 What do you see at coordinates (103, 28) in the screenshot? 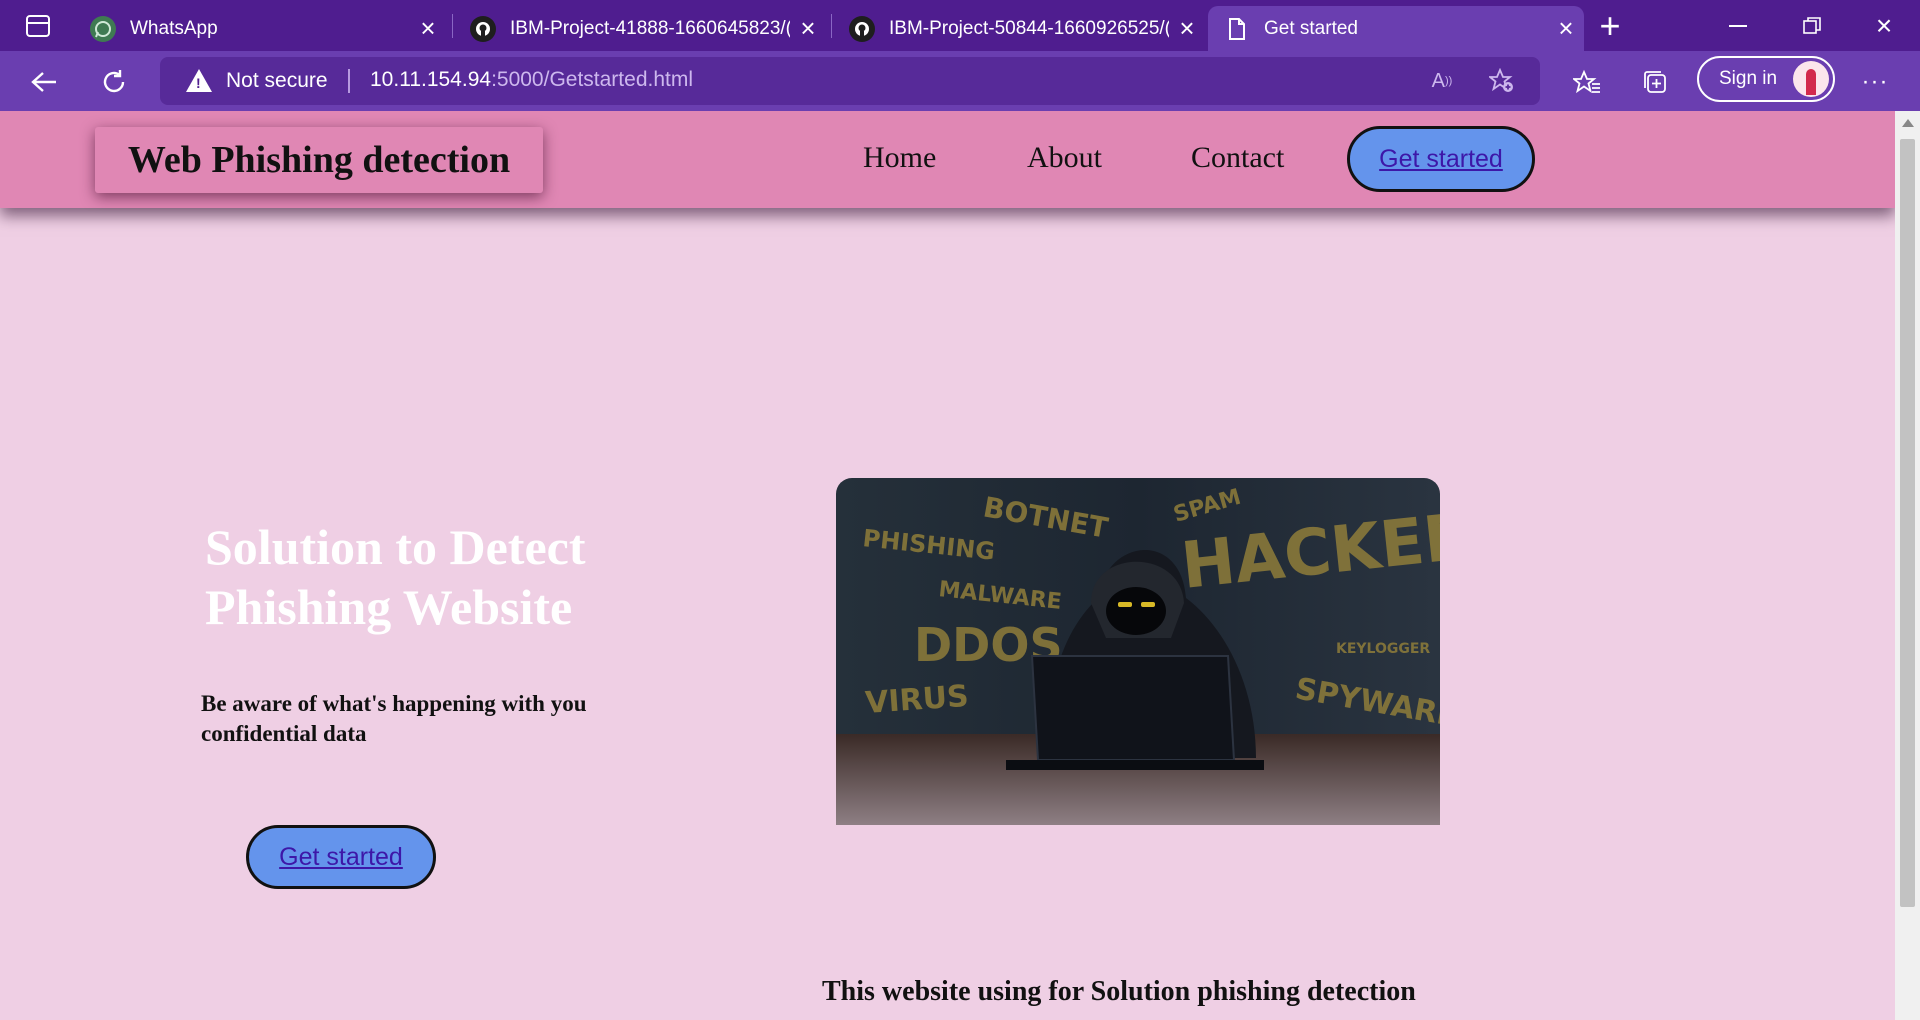
I see `whatsapp-icon` at bounding box center [103, 28].